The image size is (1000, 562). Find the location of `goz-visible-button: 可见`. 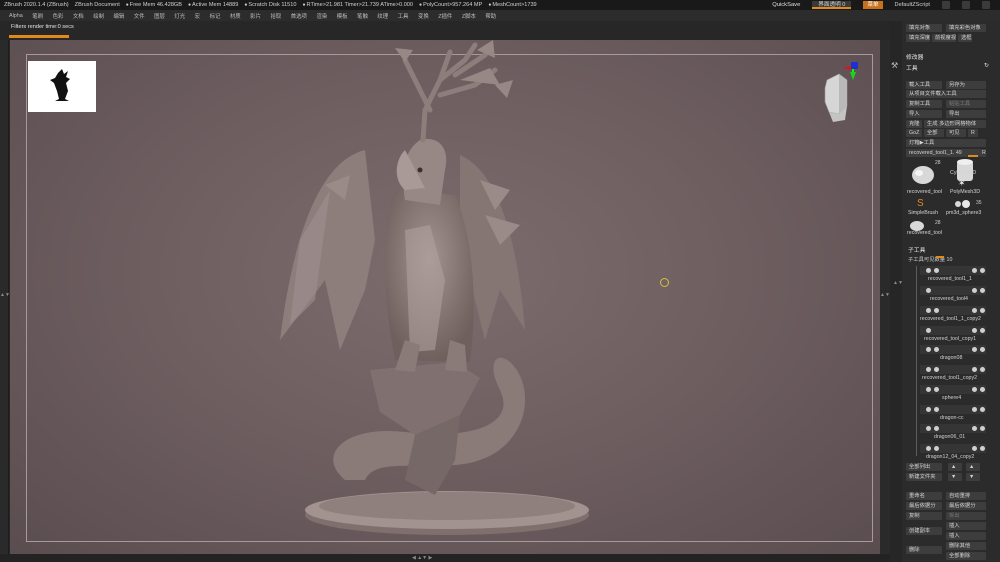

goz-visible-button: 可见 is located at coordinates (956, 133).